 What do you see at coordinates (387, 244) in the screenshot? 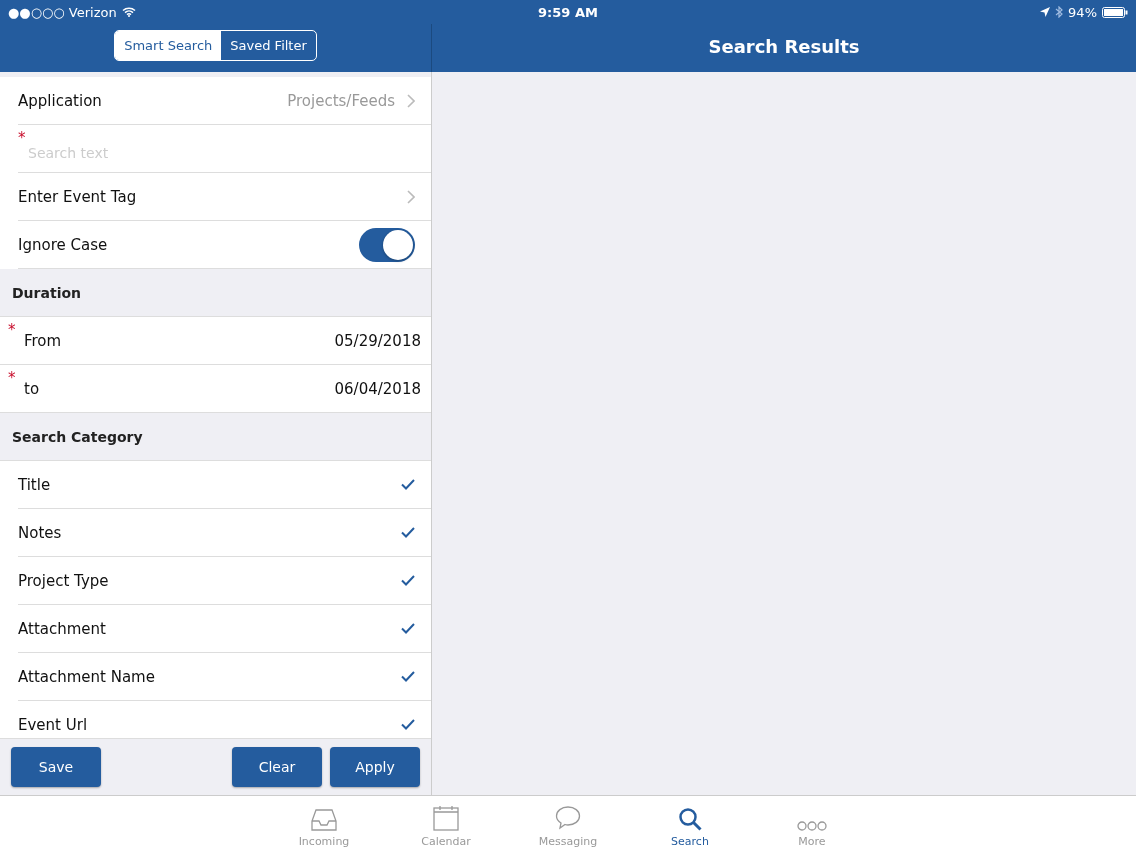
I see `toggle-switch` at bounding box center [387, 244].